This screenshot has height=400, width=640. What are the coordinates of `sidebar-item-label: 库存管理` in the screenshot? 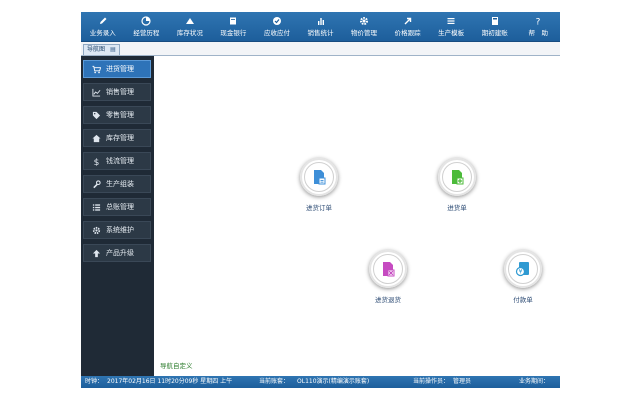 It's located at (120, 138).